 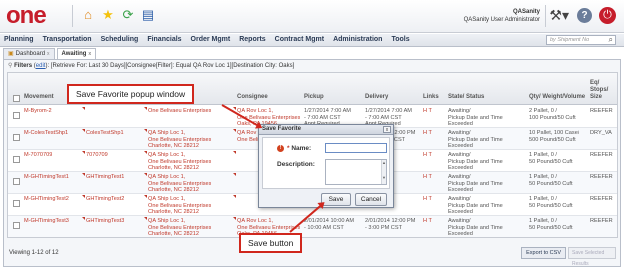 What do you see at coordinates (38, 155) in the screenshot?
I see `movement-link: M-7070709` at bounding box center [38, 155].